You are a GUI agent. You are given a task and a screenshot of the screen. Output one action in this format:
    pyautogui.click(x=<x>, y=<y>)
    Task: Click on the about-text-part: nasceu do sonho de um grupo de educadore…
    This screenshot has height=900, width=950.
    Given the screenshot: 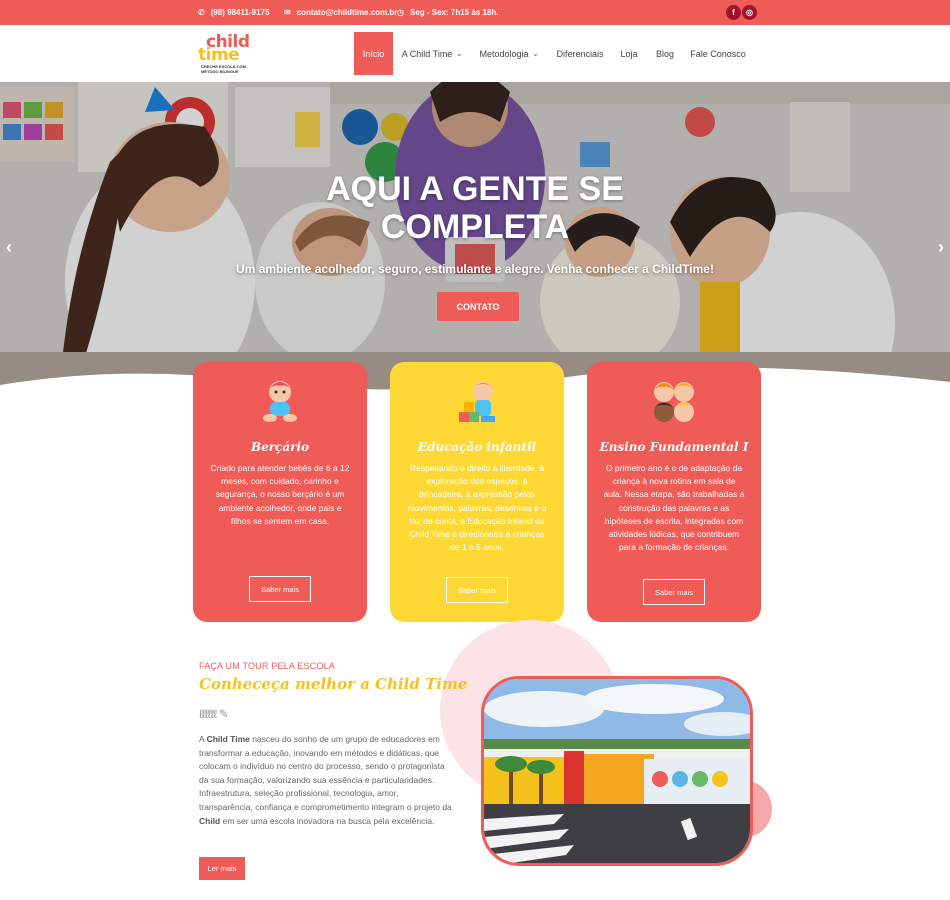 What is the action you would take?
    pyautogui.click(x=325, y=773)
    